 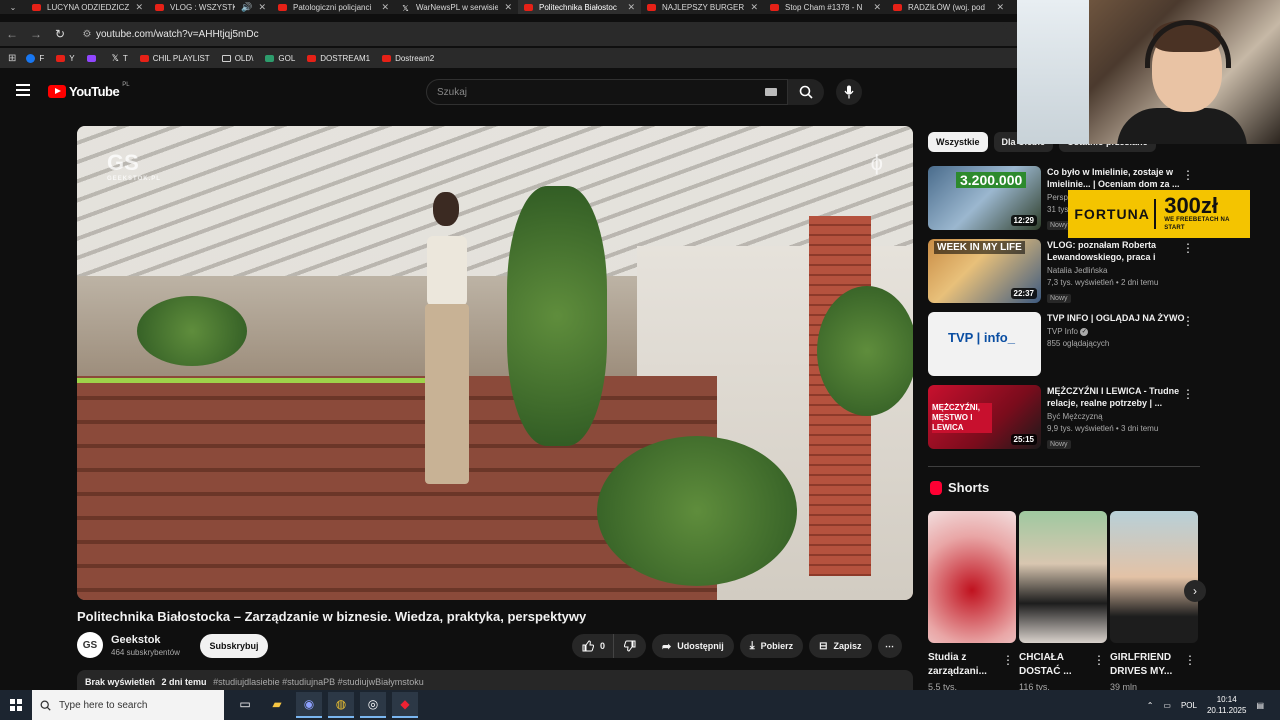 I want to click on bookmark-item, so click(x=93, y=58).